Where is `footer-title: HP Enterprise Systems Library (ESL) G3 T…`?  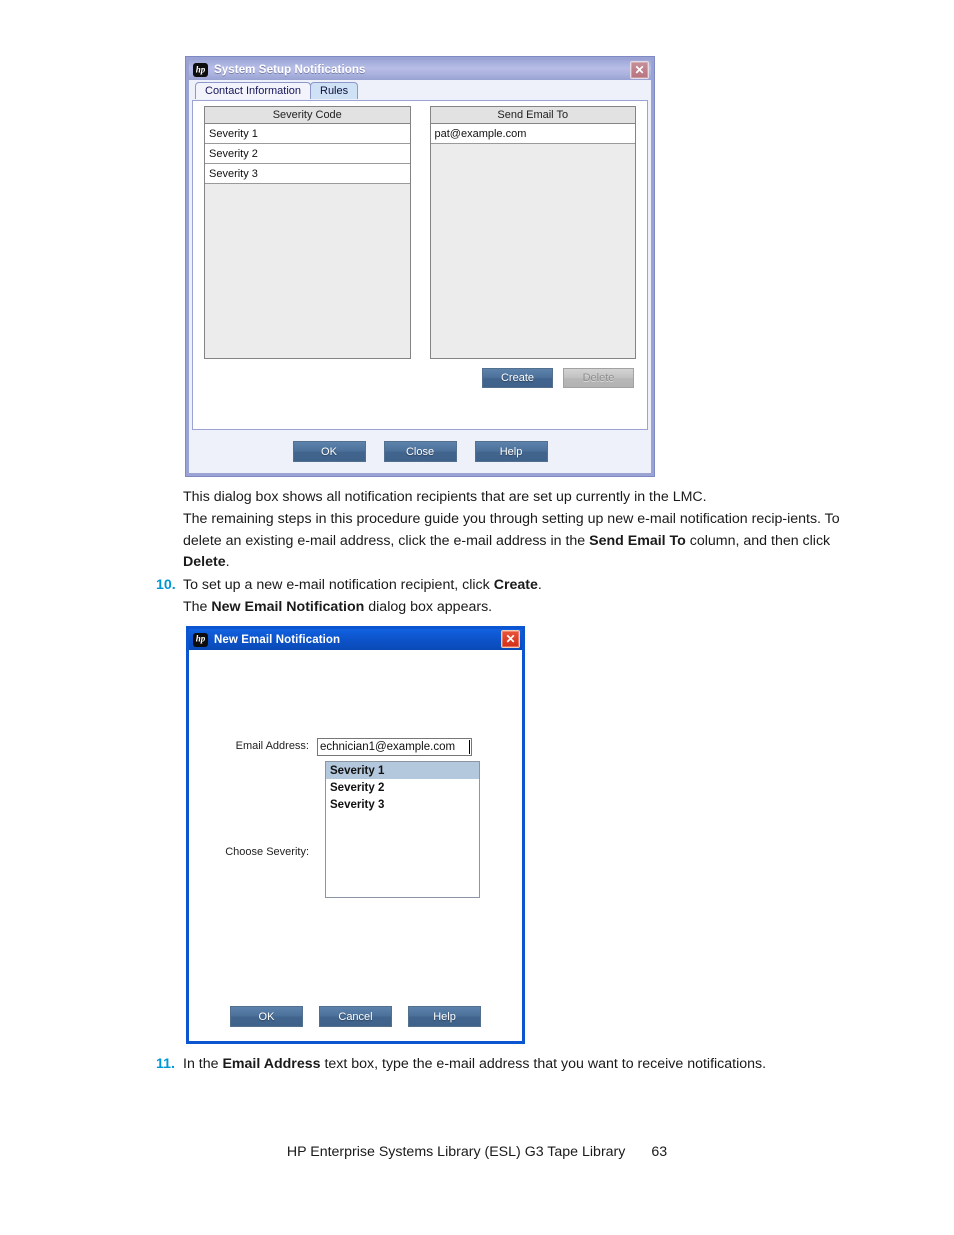 footer-title: HP Enterprise Systems Library (ESL) G3 T… is located at coordinates (456, 1152).